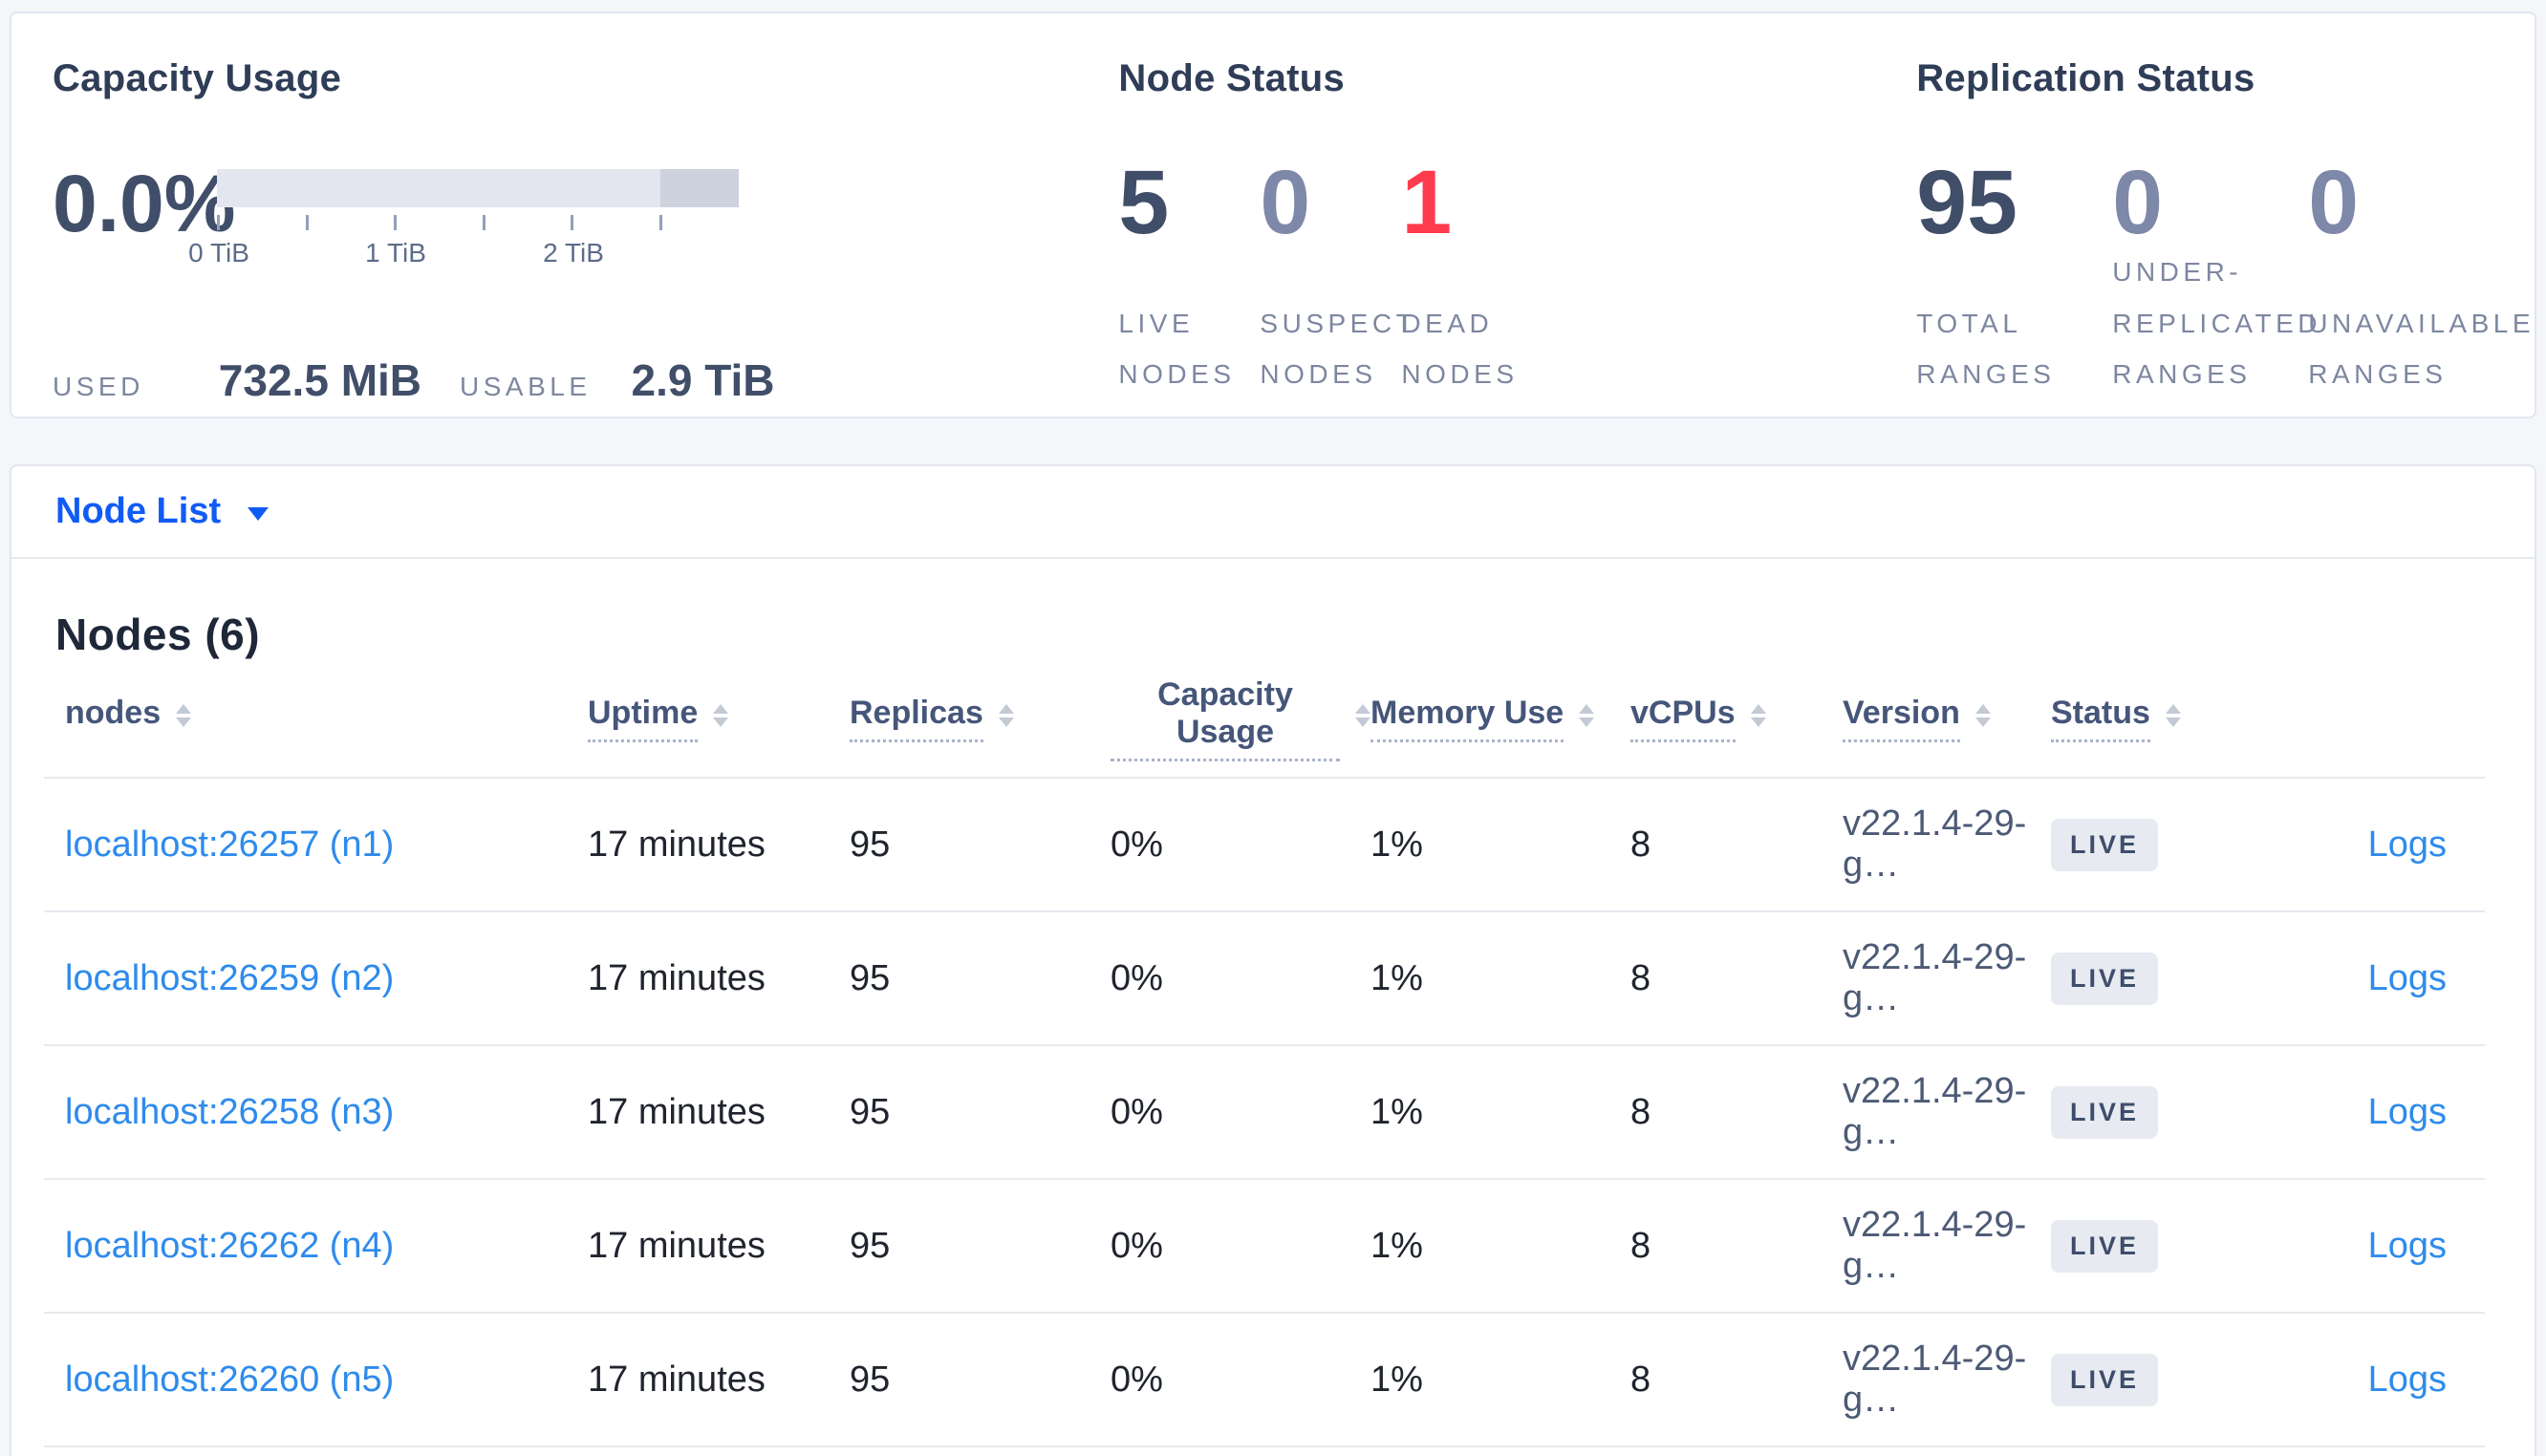 The width and height of the screenshot is (2546, 1456). Describe the element at coordinates (1947, 719) in the screenshot. I see `column-header-version: Version` at that location.